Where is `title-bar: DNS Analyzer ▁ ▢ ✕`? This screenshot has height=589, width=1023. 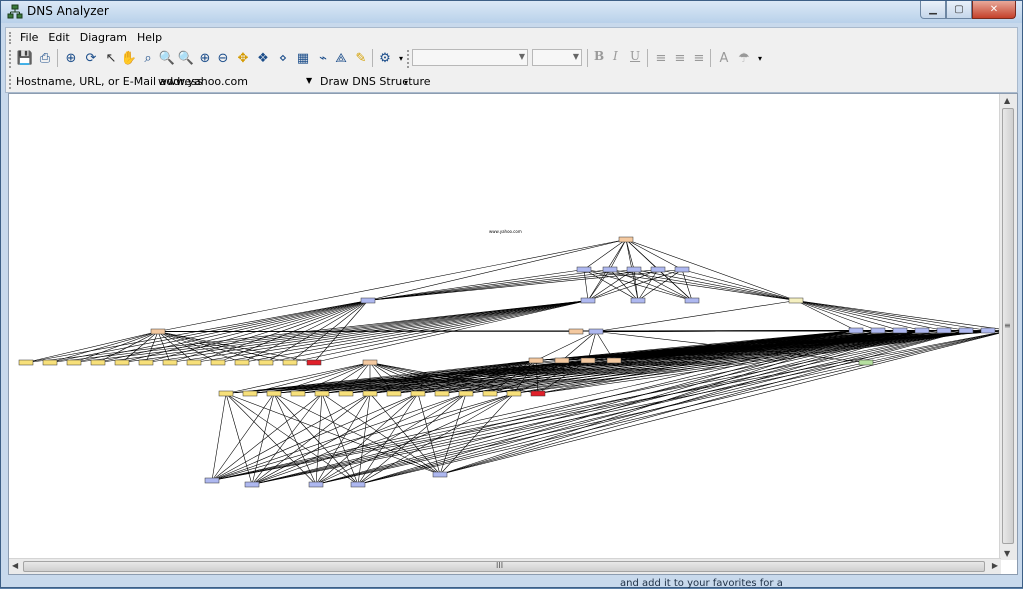
title-bar: DNS Analyzer ▁ ▢ ✕ is located at coordinates (511, 12).